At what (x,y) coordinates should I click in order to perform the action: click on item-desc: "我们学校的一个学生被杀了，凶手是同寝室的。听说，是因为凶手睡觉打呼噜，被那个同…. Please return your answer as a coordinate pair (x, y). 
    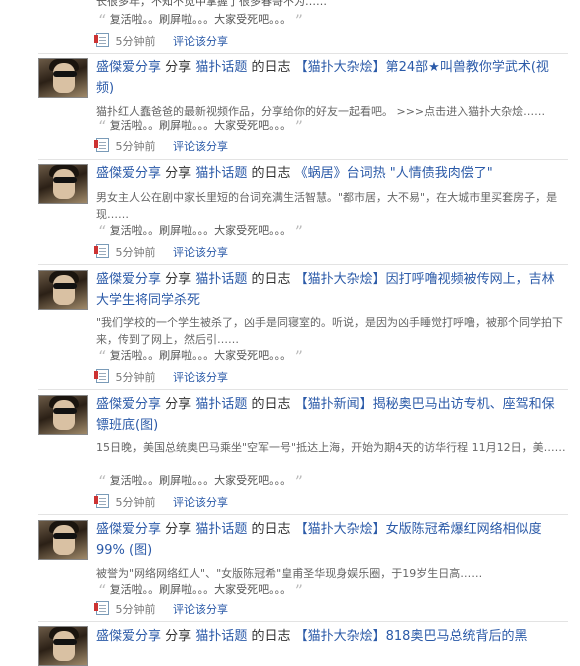
    Looking at the image, I should click on (330, 331).